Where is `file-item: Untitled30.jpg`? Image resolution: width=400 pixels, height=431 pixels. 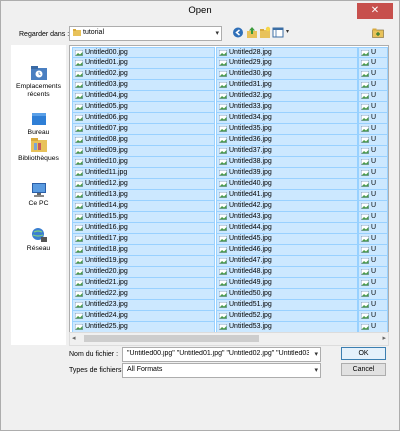
file-item: Untitled30.jpg is located at coordinates (287, 74).